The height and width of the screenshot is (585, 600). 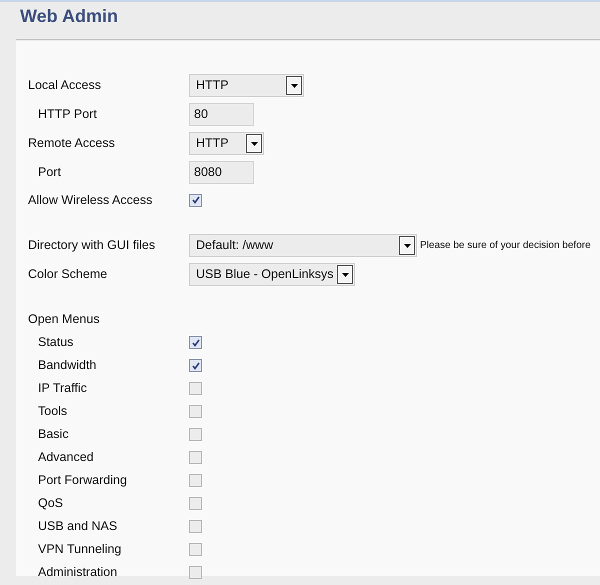 I want to click on field-label: HTTP Port, so click(x=67, y=115).